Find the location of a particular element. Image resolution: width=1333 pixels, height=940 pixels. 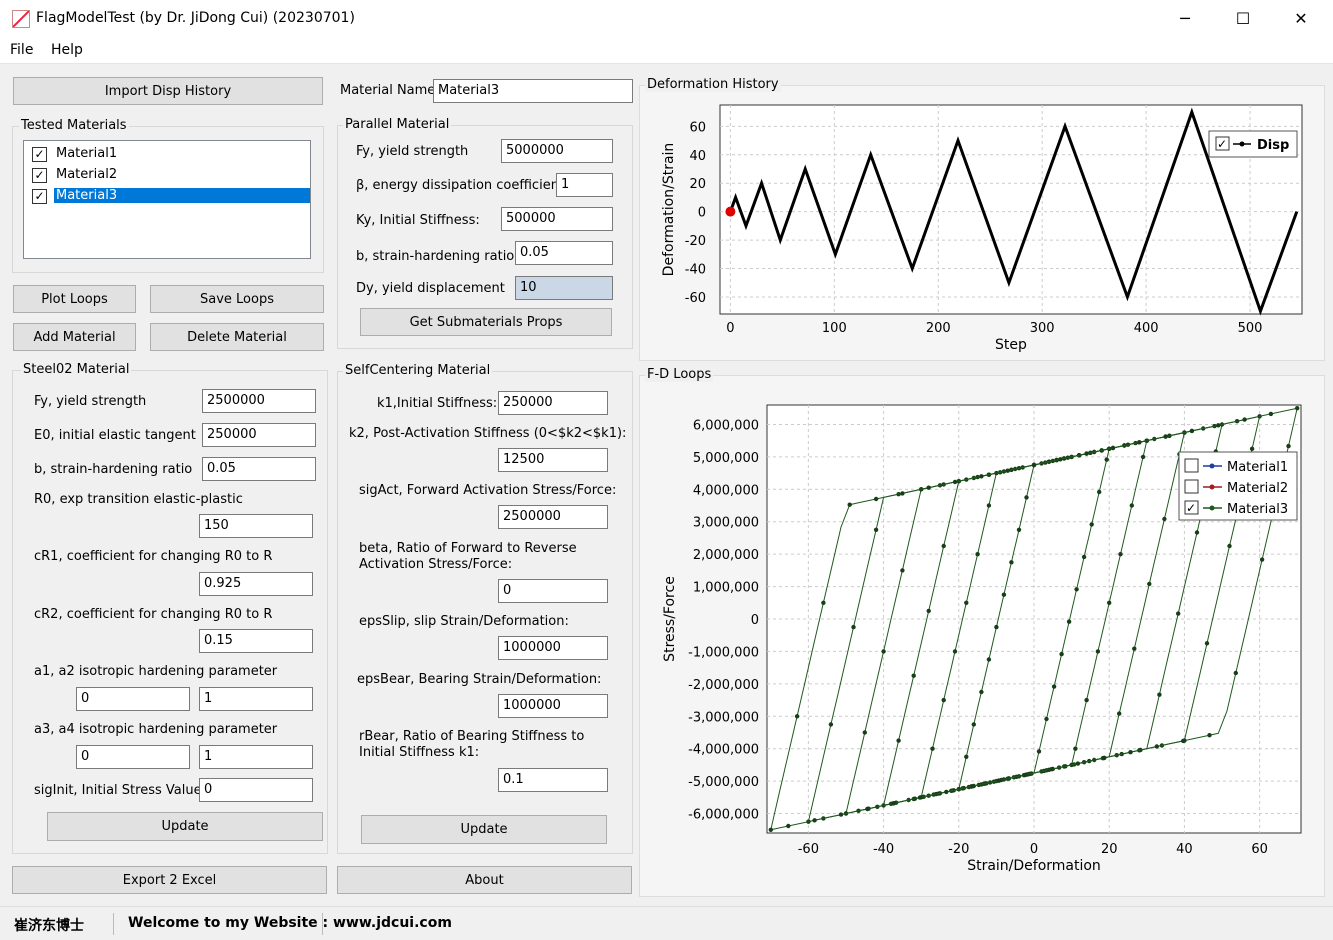

y-tick-label: -4,000,000 is located at coordinates (723, 750).